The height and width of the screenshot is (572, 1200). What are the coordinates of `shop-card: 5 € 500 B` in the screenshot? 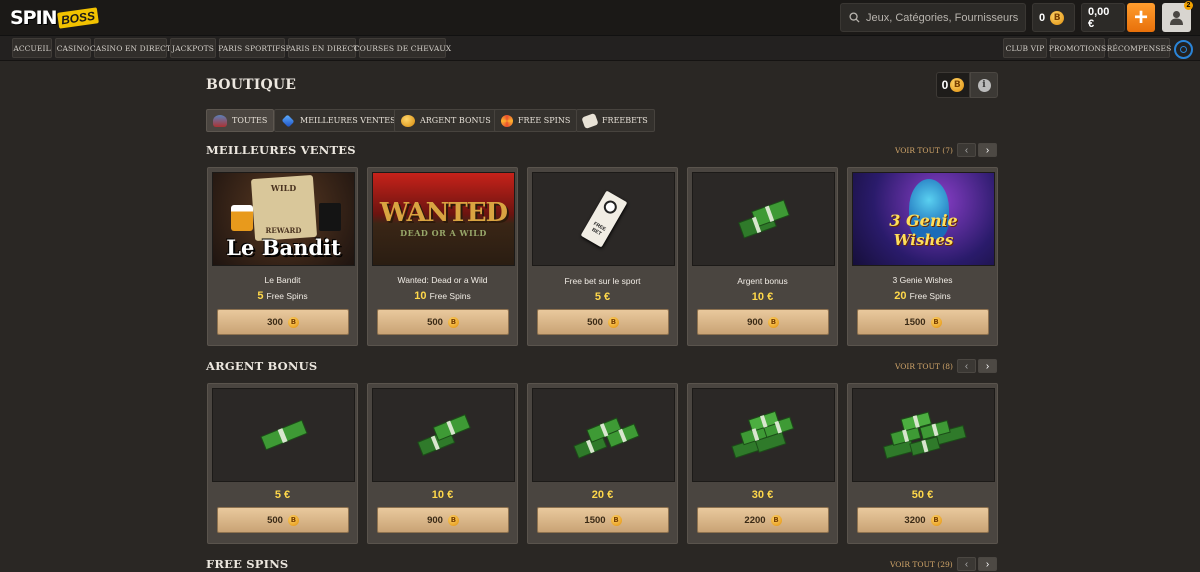 It's located at (282, 463).